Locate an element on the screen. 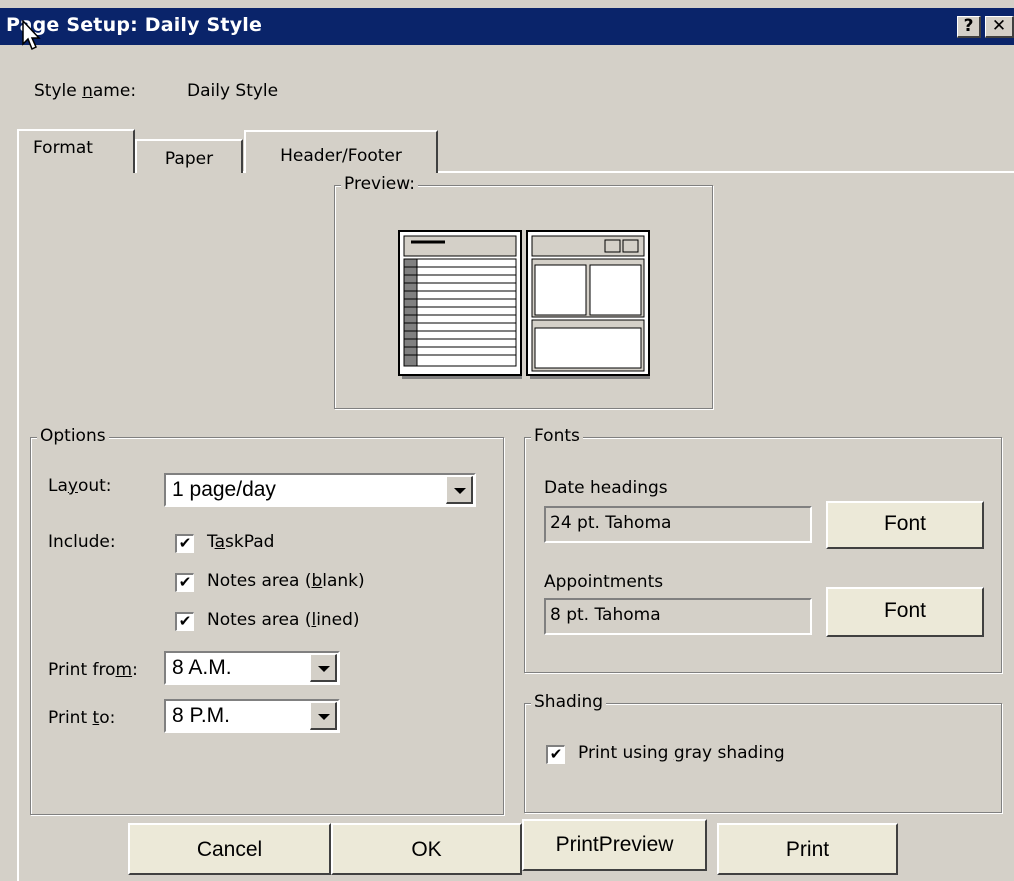 The height and width of the screenshot is (881, 1014). layout-select: 1 page/day is located at coordinates (320, 490).